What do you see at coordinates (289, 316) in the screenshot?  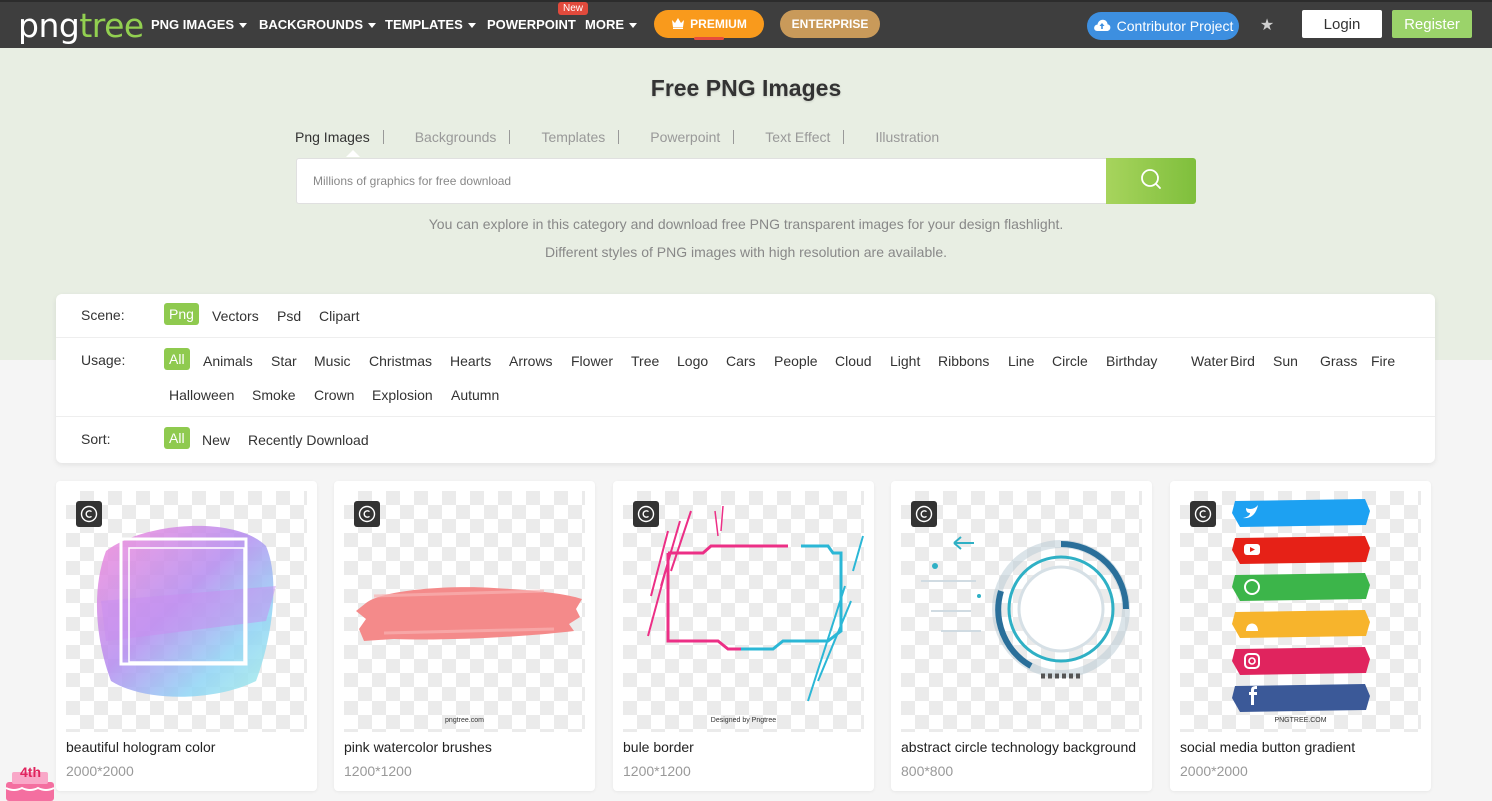 I see `scene-option-psd: Psd` at bounding box center [289, 316].